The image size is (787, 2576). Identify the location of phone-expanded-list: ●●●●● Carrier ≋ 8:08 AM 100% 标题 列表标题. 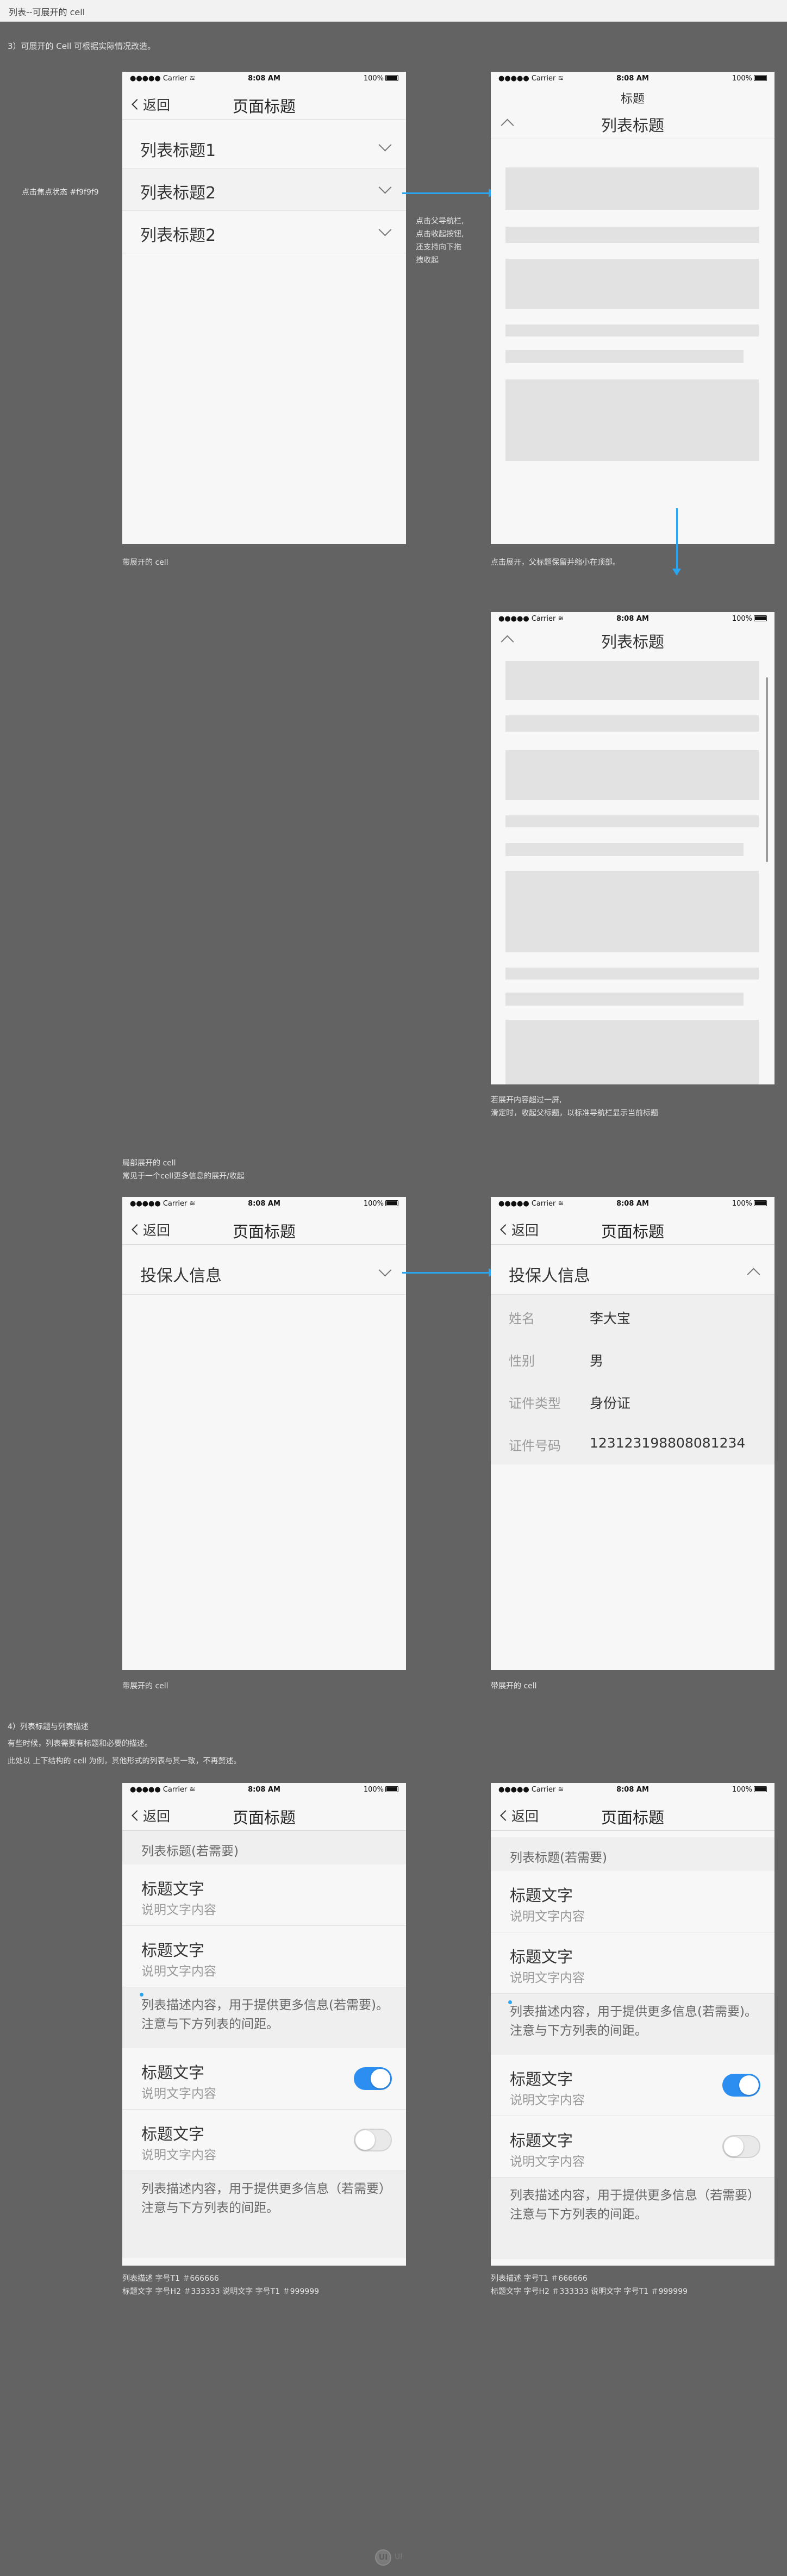
(632, 308).